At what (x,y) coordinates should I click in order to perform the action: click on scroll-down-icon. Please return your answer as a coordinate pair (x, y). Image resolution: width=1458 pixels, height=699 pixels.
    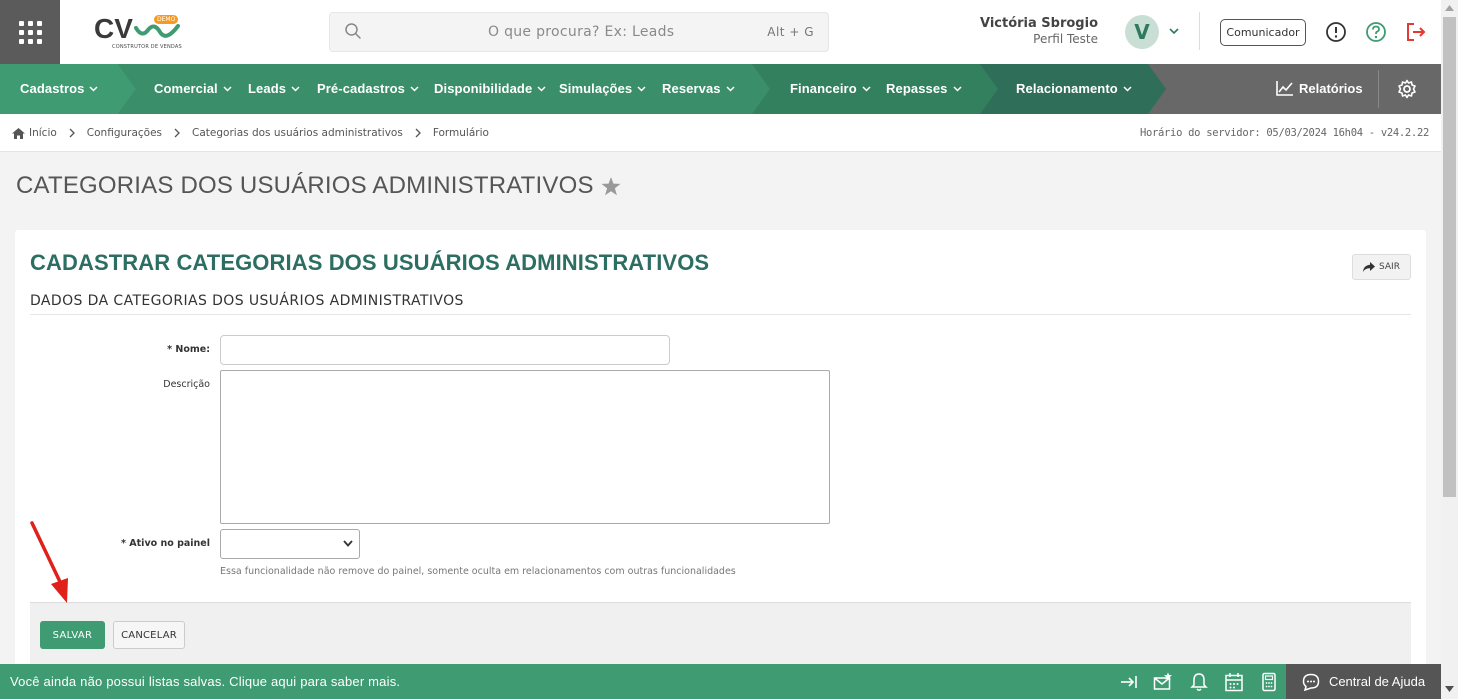
    Looking at the image, I should click on (1449, 689).